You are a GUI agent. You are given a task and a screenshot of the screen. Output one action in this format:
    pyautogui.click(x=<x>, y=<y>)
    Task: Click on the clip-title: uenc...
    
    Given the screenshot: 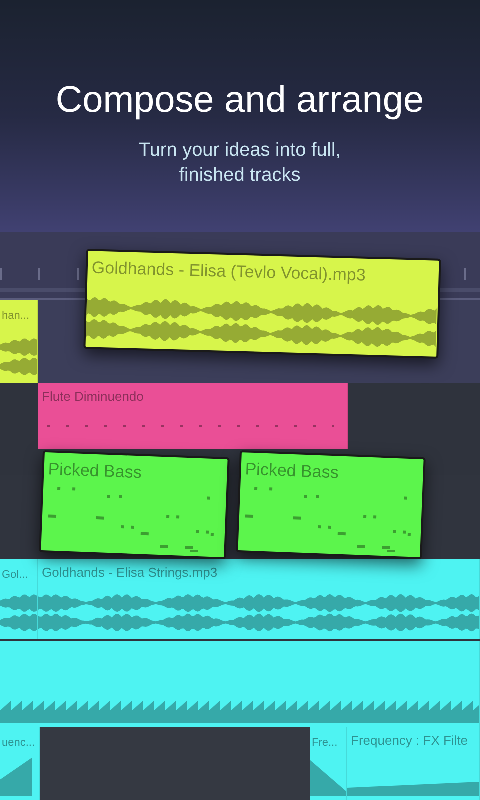 What is the action you would take?
    pyautogui.click(x=18, y=743)
    